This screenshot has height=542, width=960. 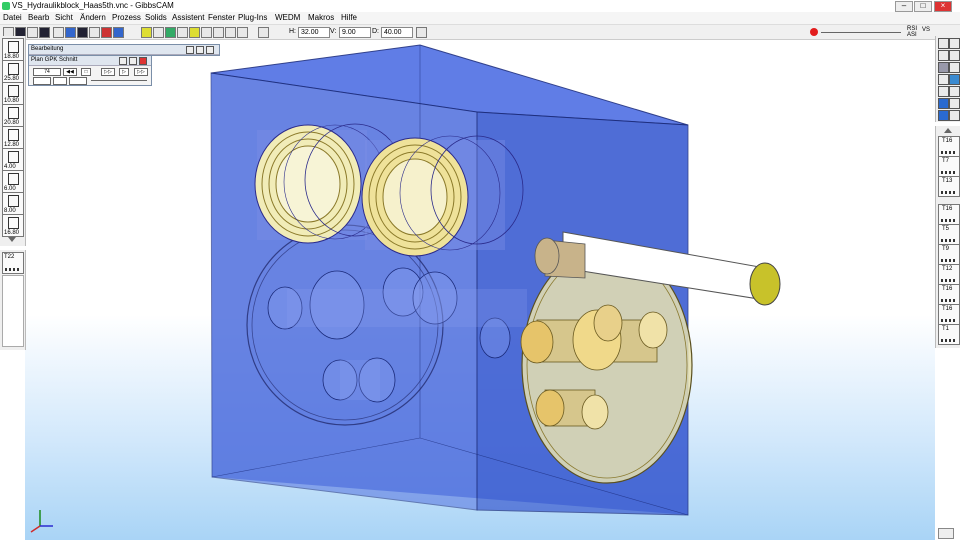 What do you see at coordinates (949, 234) in the screenshot?
I see `op-tool-slot: T5` at bounding box center [949, 234].